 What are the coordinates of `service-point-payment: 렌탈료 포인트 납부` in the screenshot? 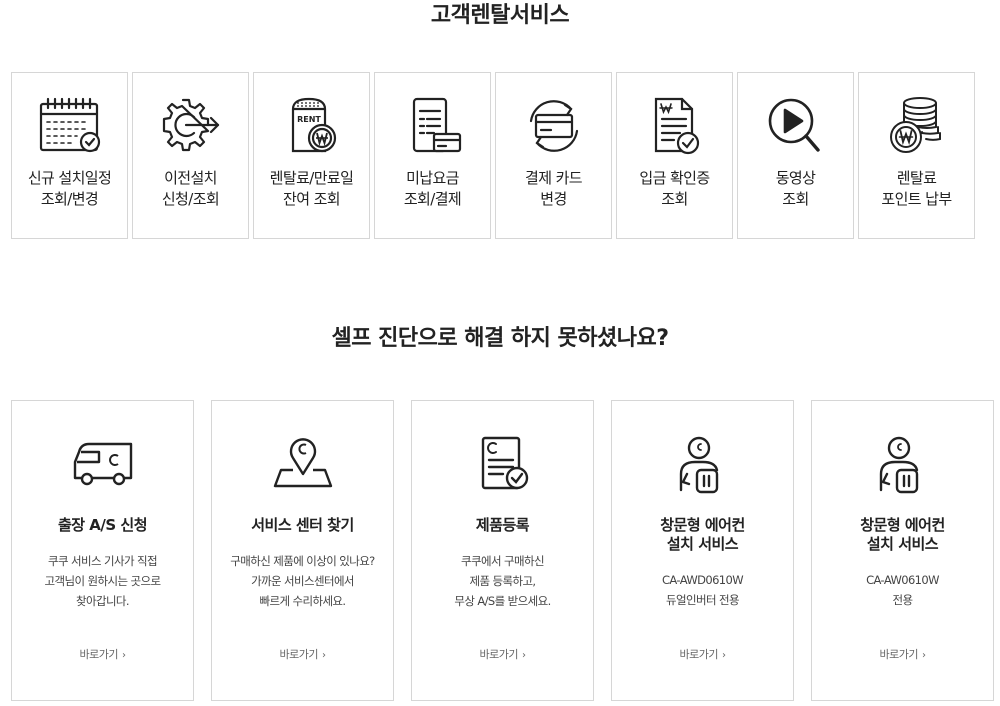 It's located at (916, 155).